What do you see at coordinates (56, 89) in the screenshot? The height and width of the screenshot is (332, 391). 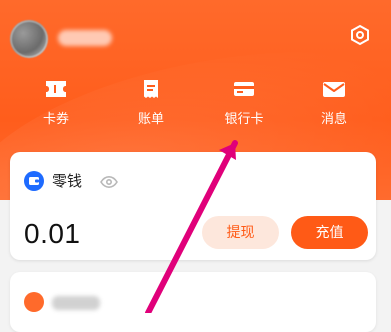 I see `ticket-icon` at bounding box center [56, 89].